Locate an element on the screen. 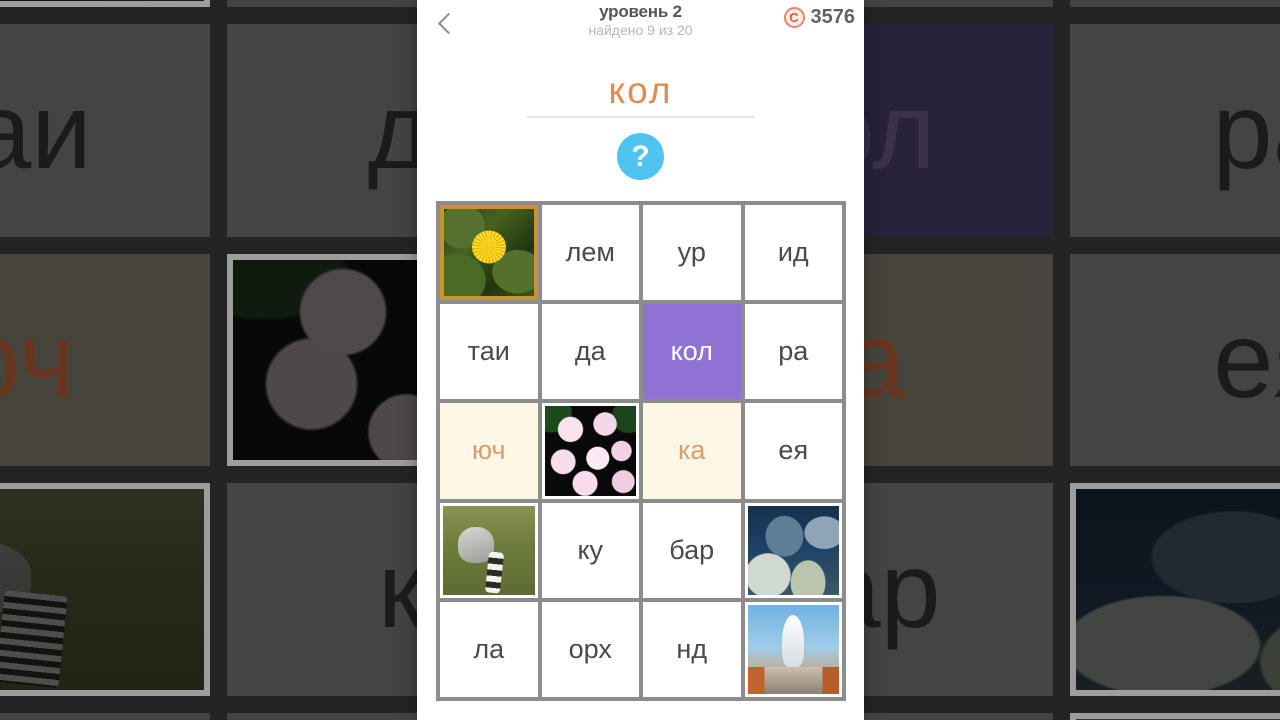  buddha-image is located at coordinates (793, 649).